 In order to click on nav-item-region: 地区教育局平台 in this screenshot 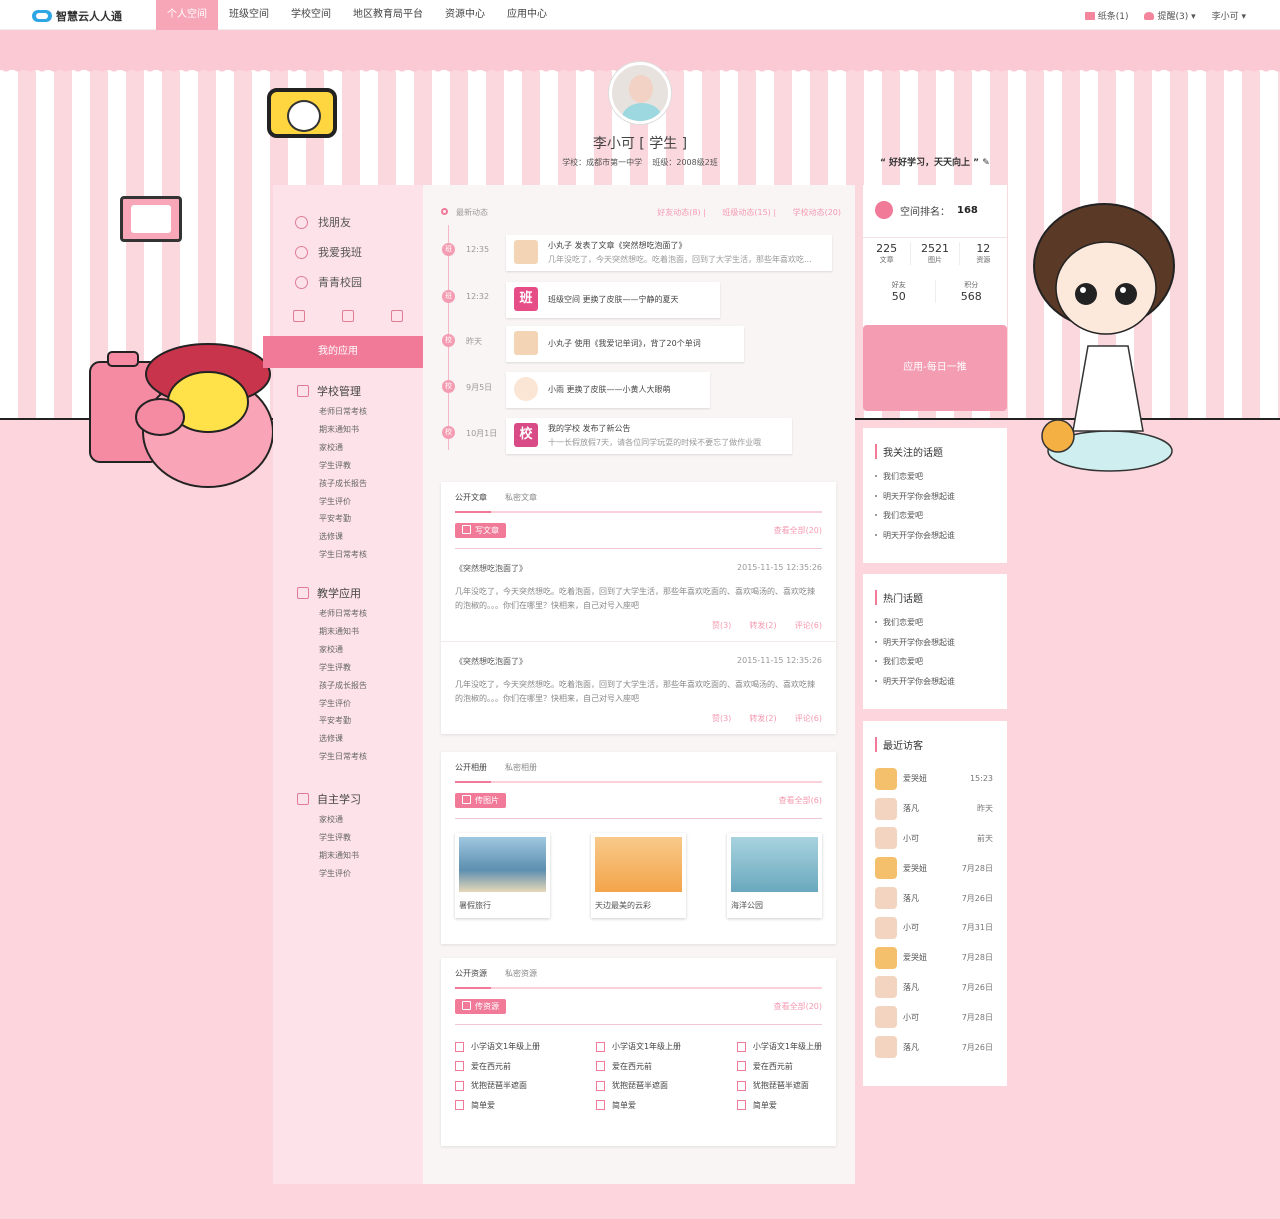, I will do `click(388, 15)`.